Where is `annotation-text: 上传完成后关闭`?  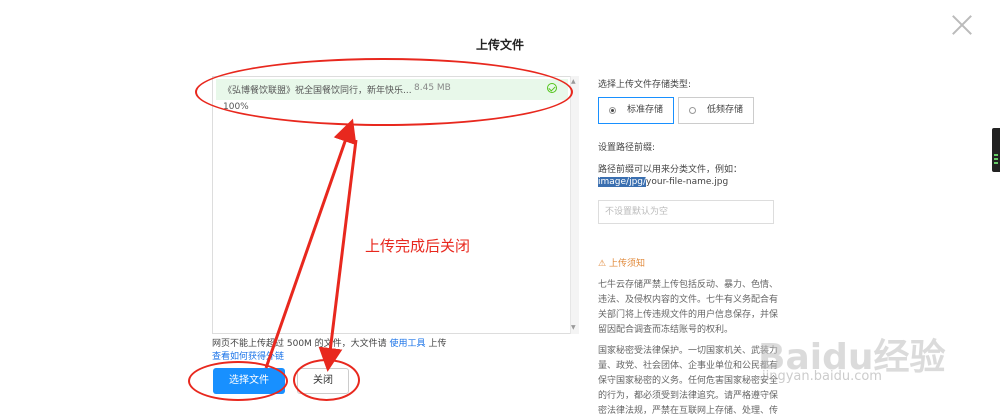 annotation-text: 上传完成后关闭 is located at coordinates (418, 246).